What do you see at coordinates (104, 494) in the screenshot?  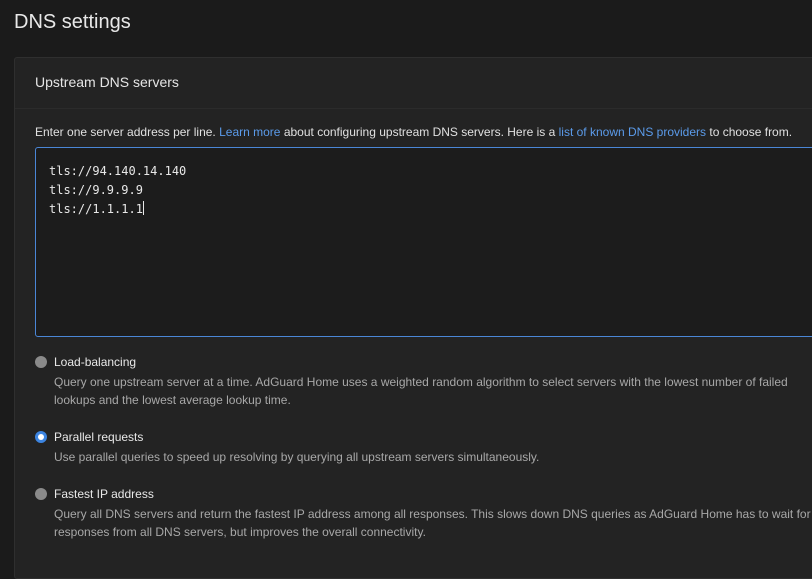 I see `fastest-ip-label: Fastest IP address` at bounding box center [104, 494].